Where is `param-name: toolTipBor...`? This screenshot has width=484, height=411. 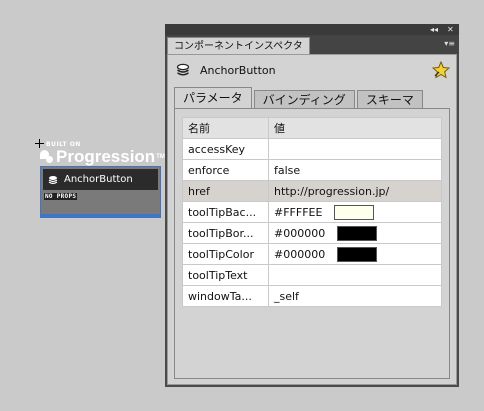 param-name: toolTipBor... is located at coordinates (225, 233).